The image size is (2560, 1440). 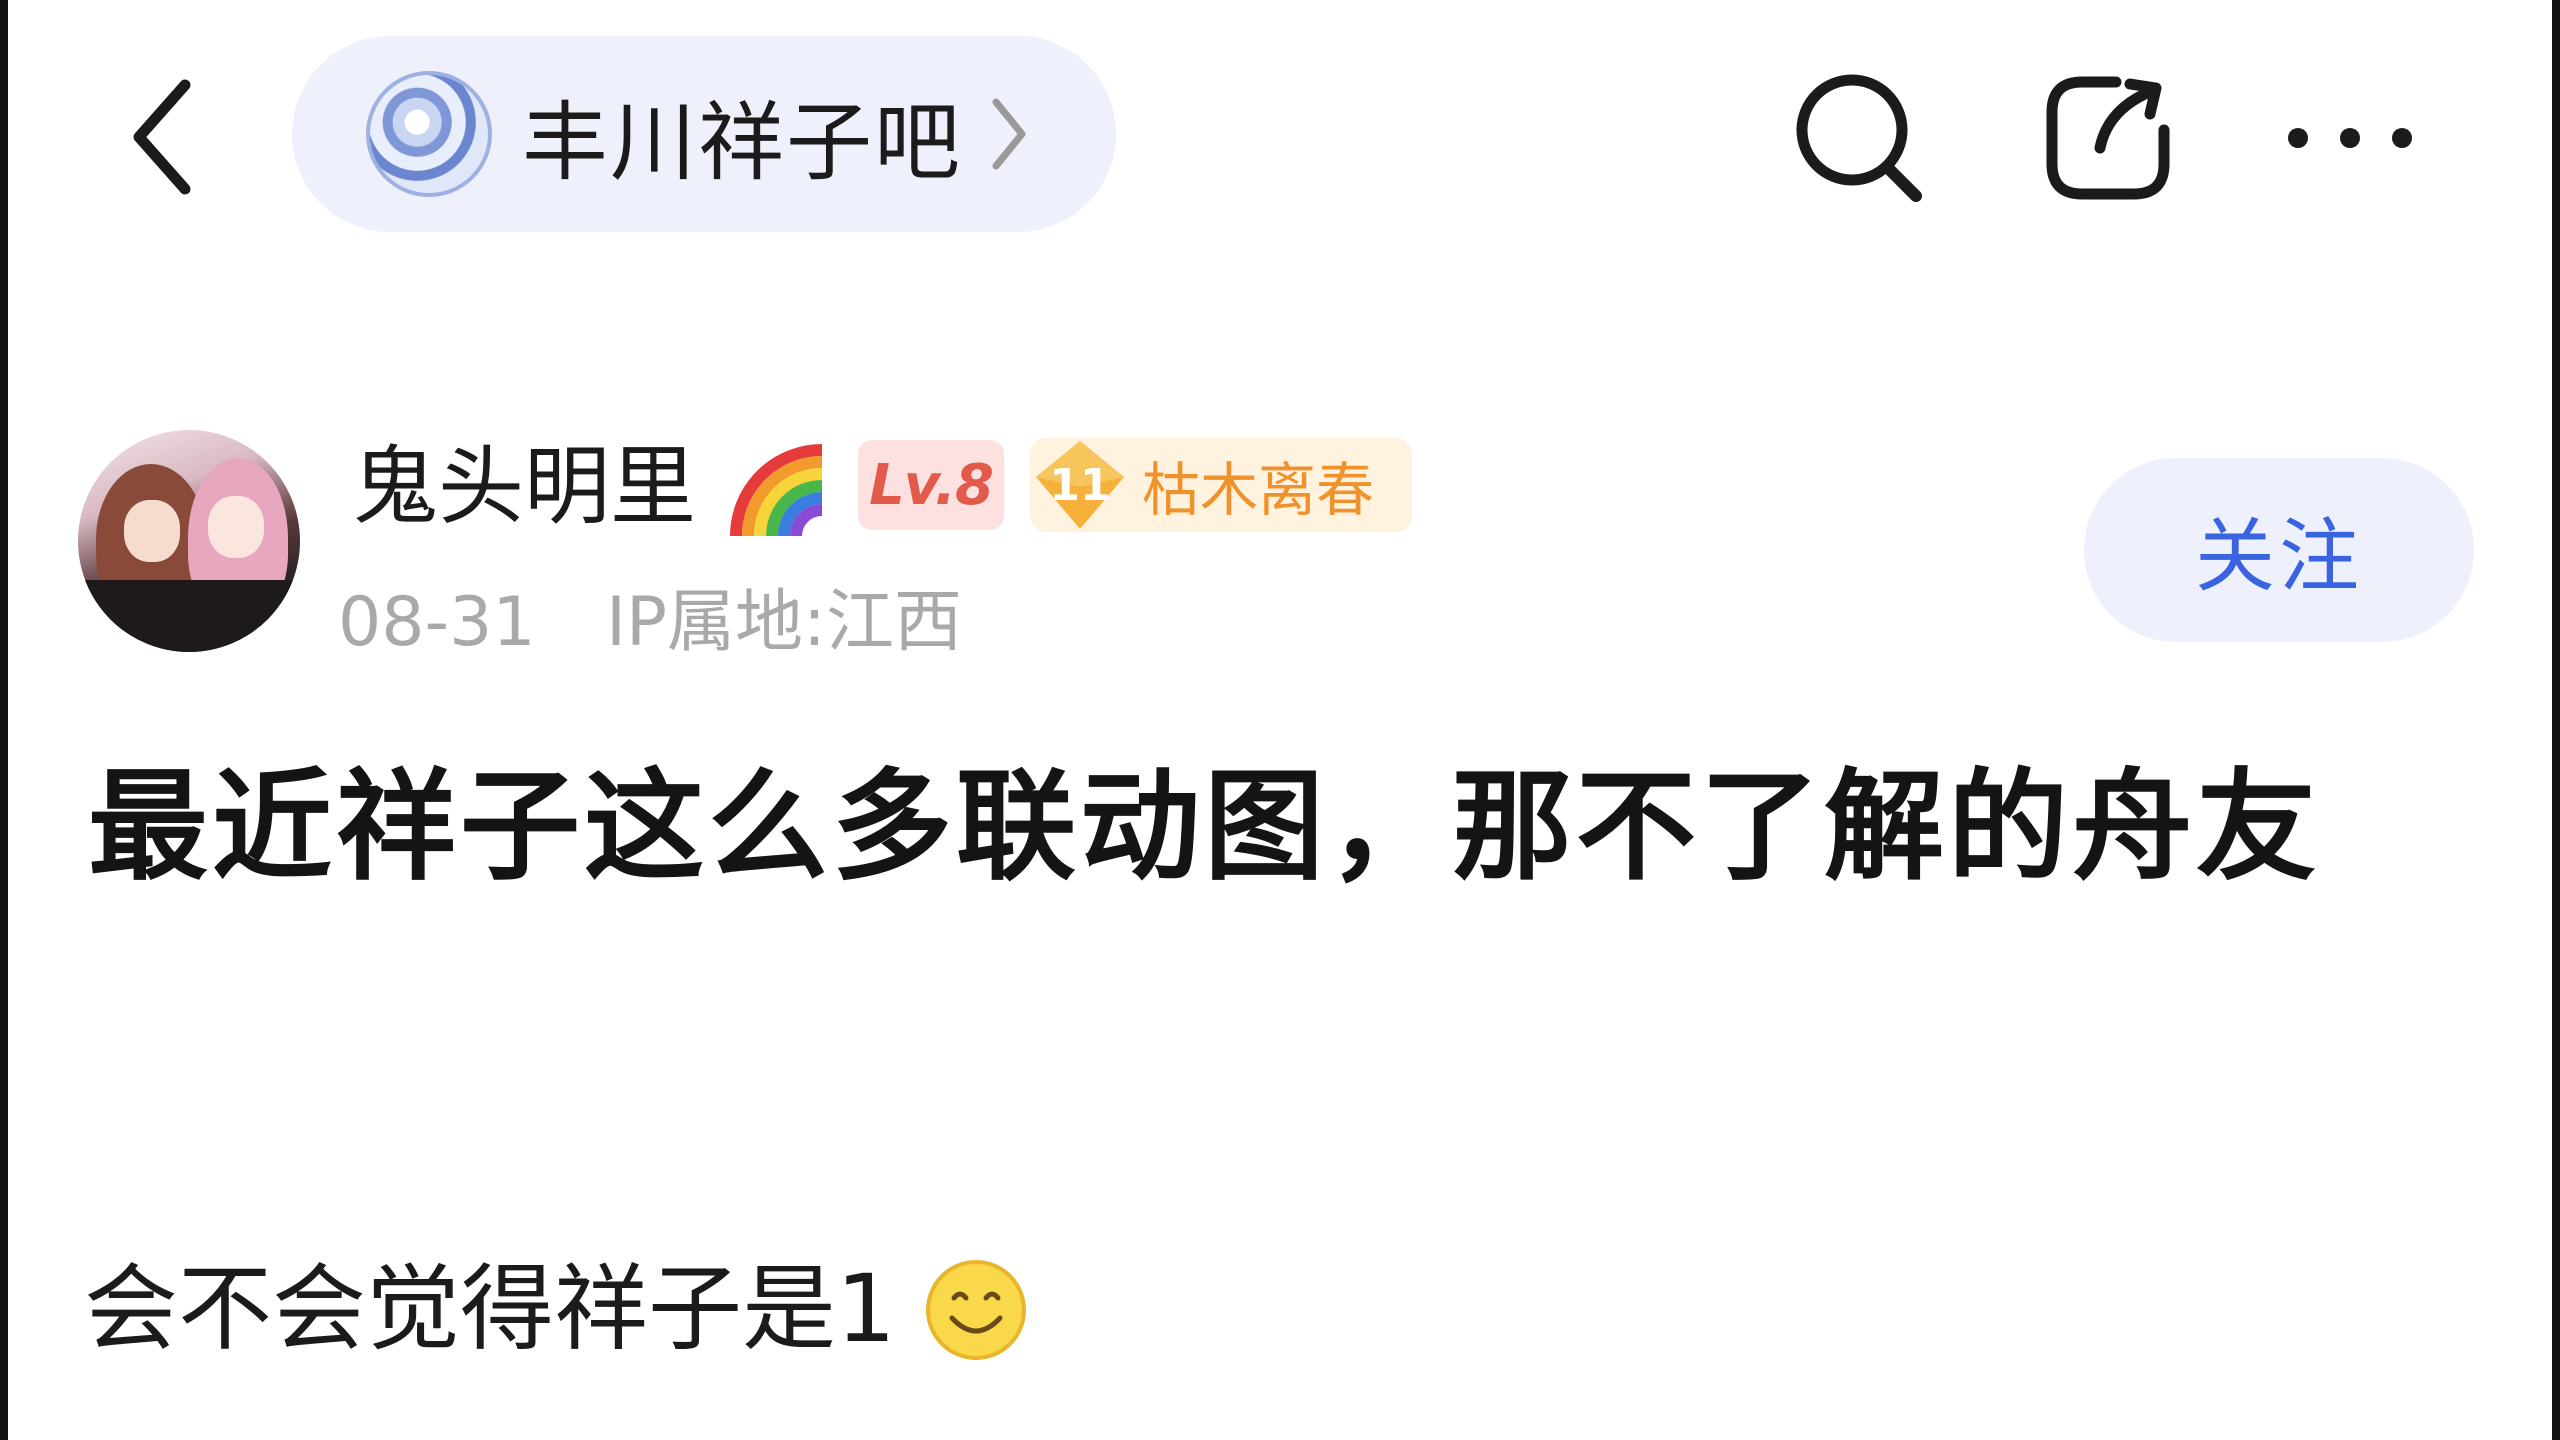 I want to click on frame-edge-right, so click(x=2556, y=720).